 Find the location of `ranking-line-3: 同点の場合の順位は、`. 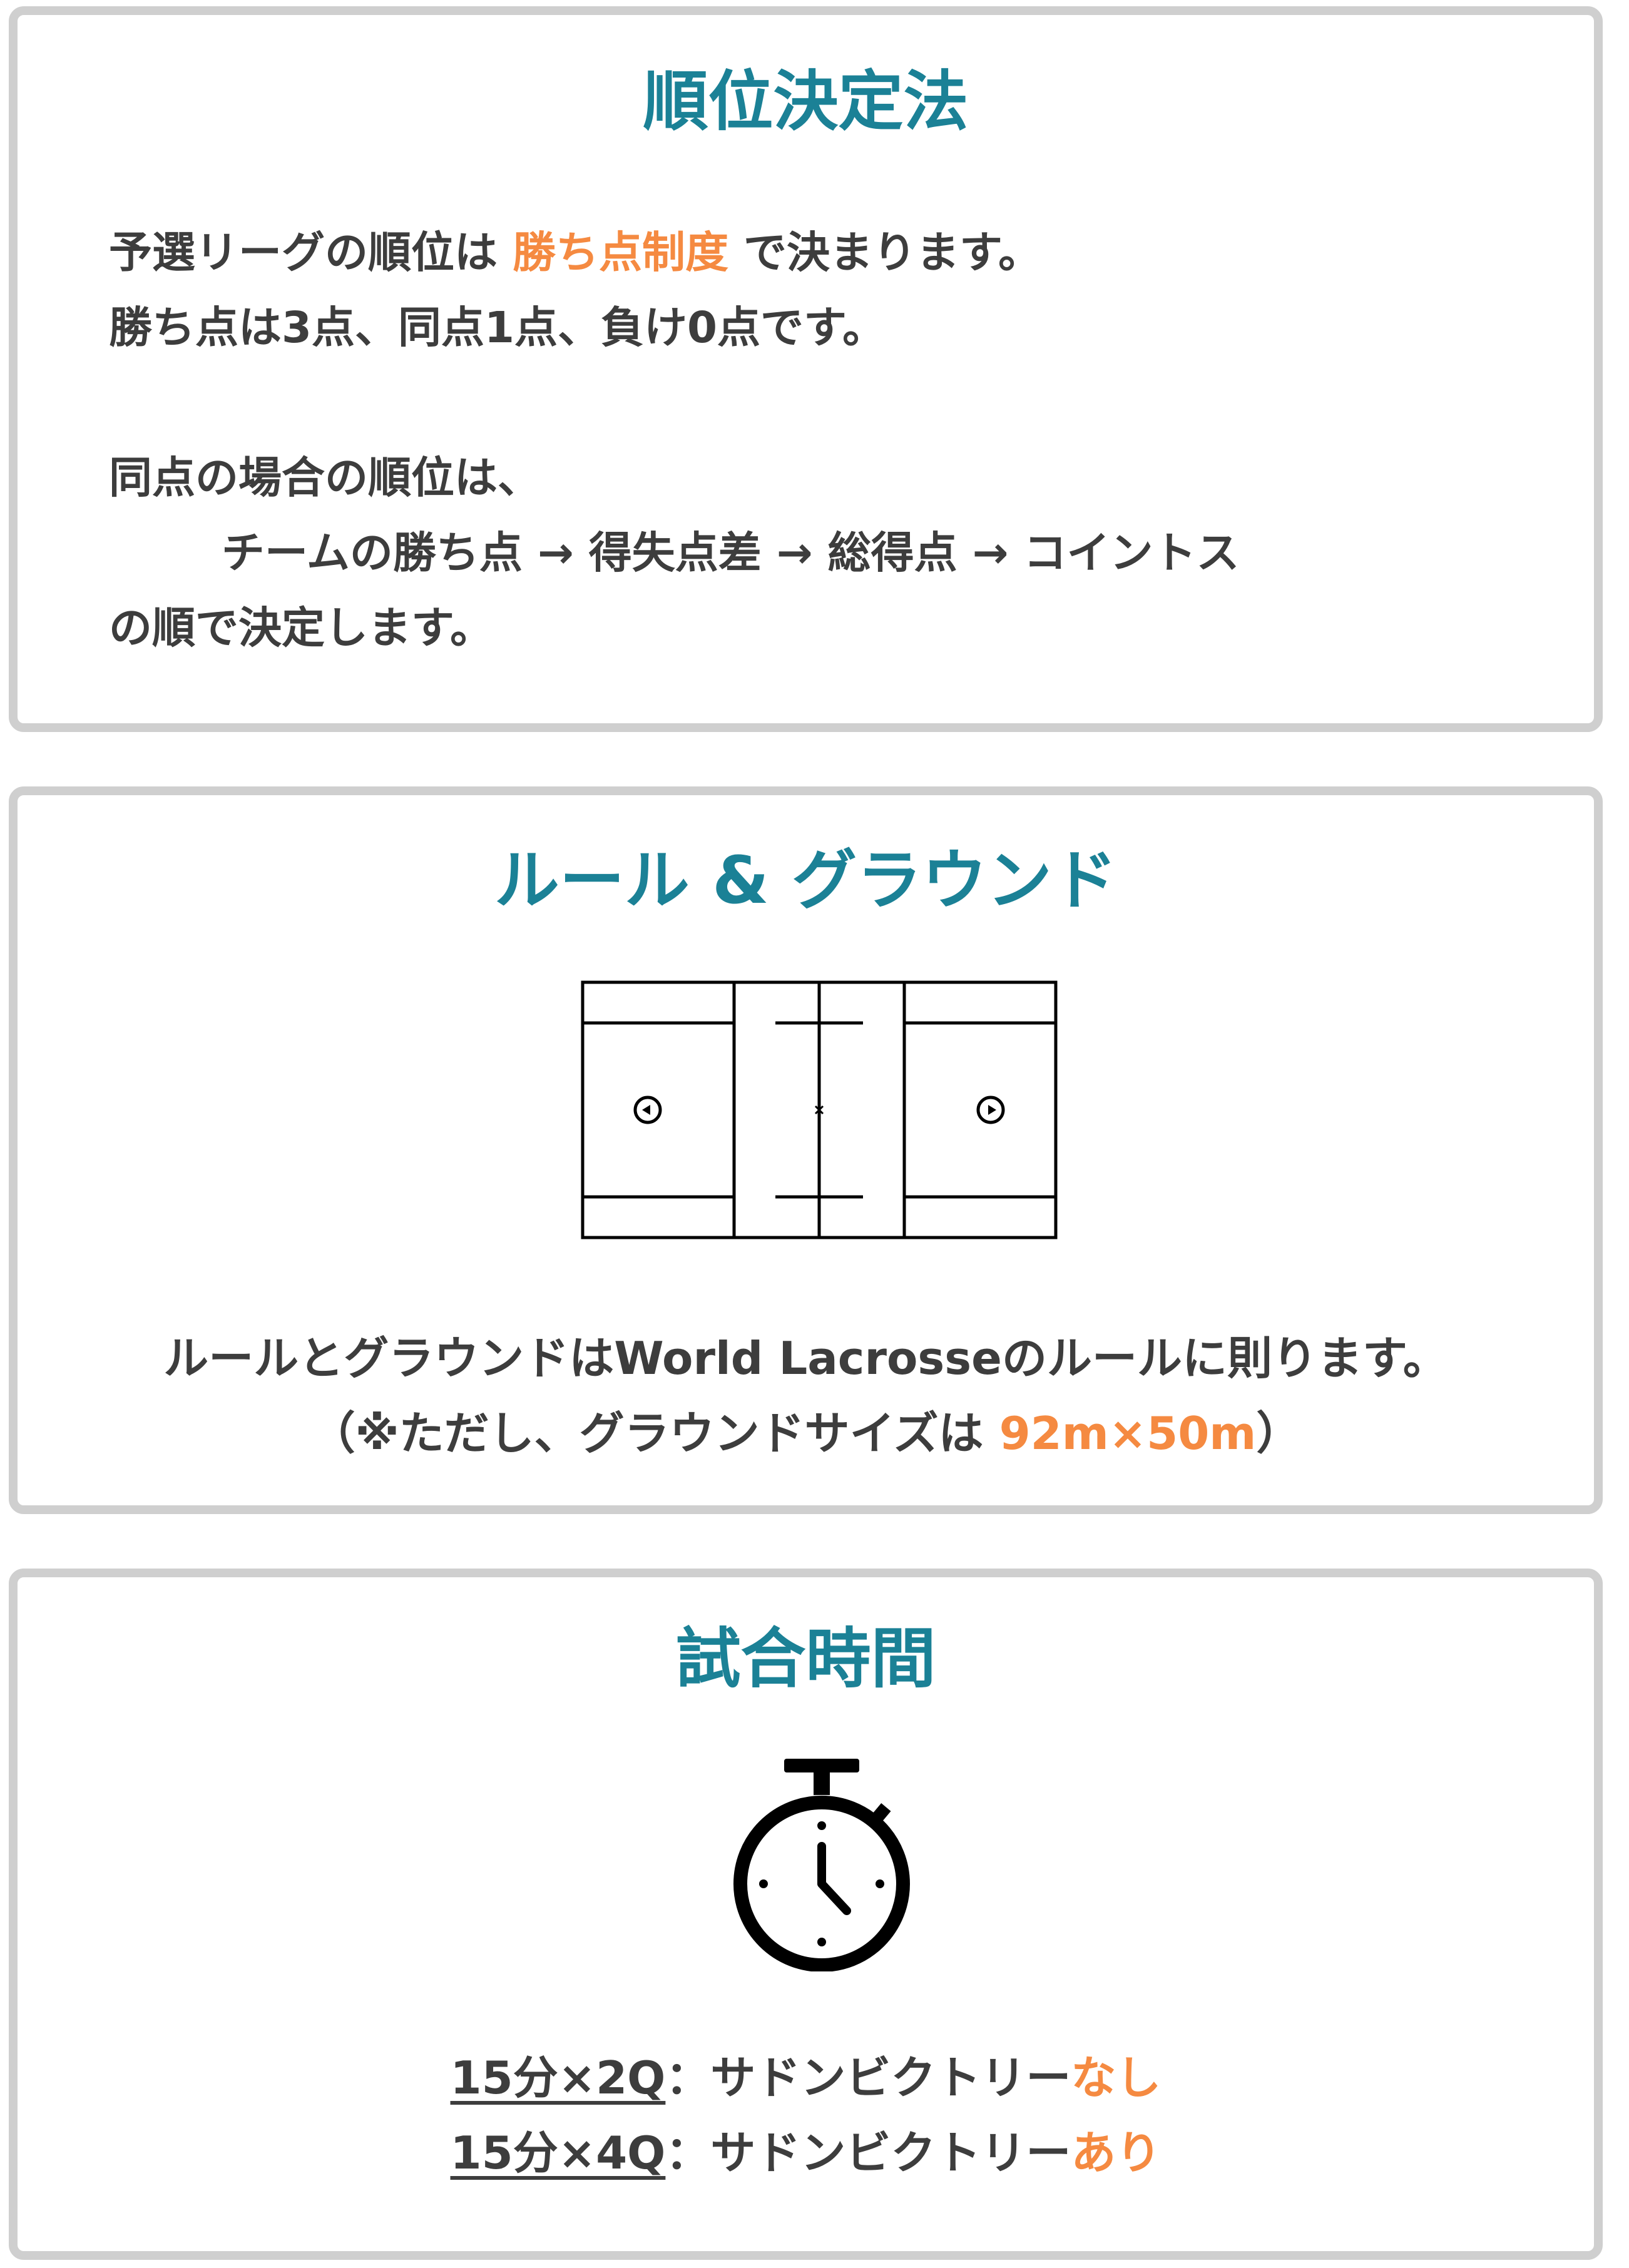

ranking-line-3: 同点の場合の順位は、 is located at coordinates (325, 478).